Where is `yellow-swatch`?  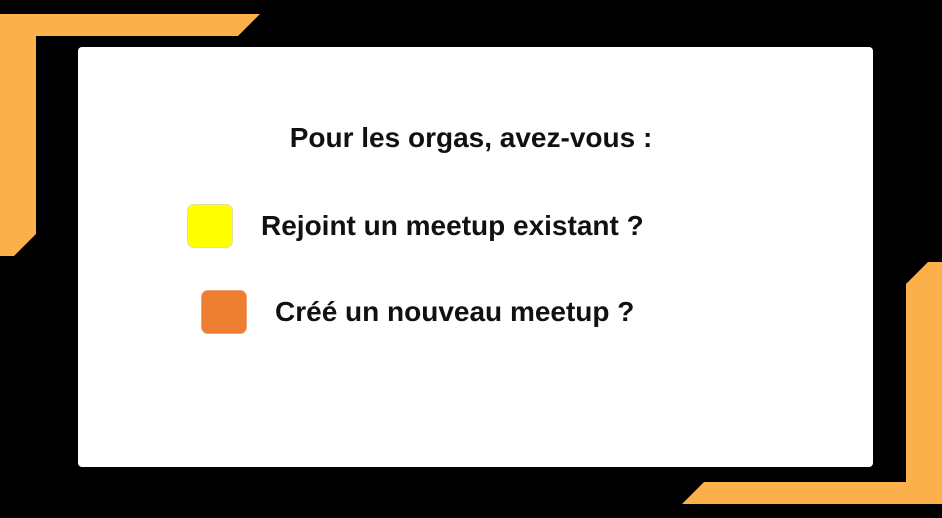 yellow-swatch is located at coordinates (210, 226).